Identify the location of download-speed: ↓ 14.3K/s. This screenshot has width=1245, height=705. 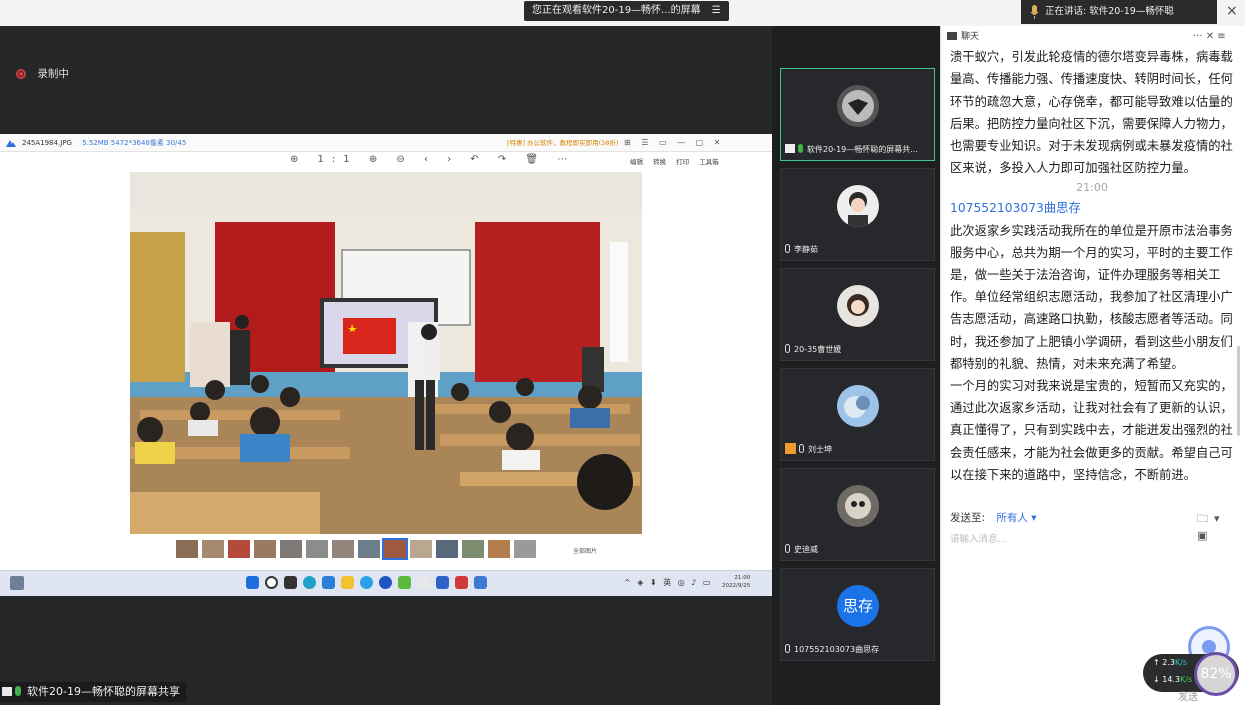
(1173, 679).